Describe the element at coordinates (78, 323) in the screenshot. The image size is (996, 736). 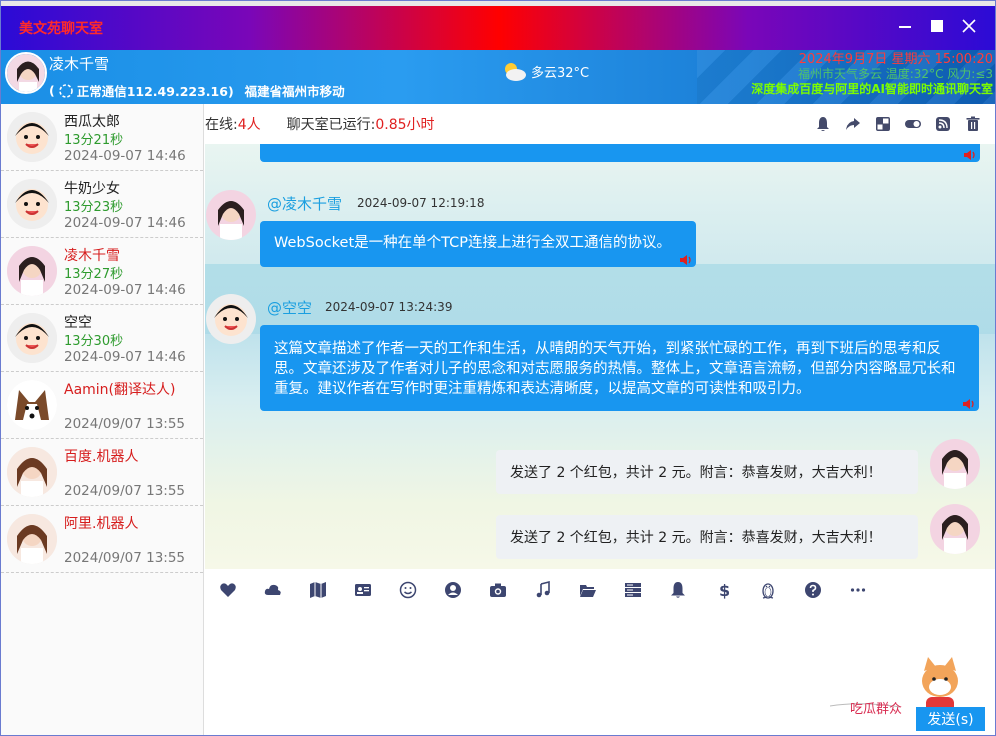
I see `user-name: 空空` at that location.